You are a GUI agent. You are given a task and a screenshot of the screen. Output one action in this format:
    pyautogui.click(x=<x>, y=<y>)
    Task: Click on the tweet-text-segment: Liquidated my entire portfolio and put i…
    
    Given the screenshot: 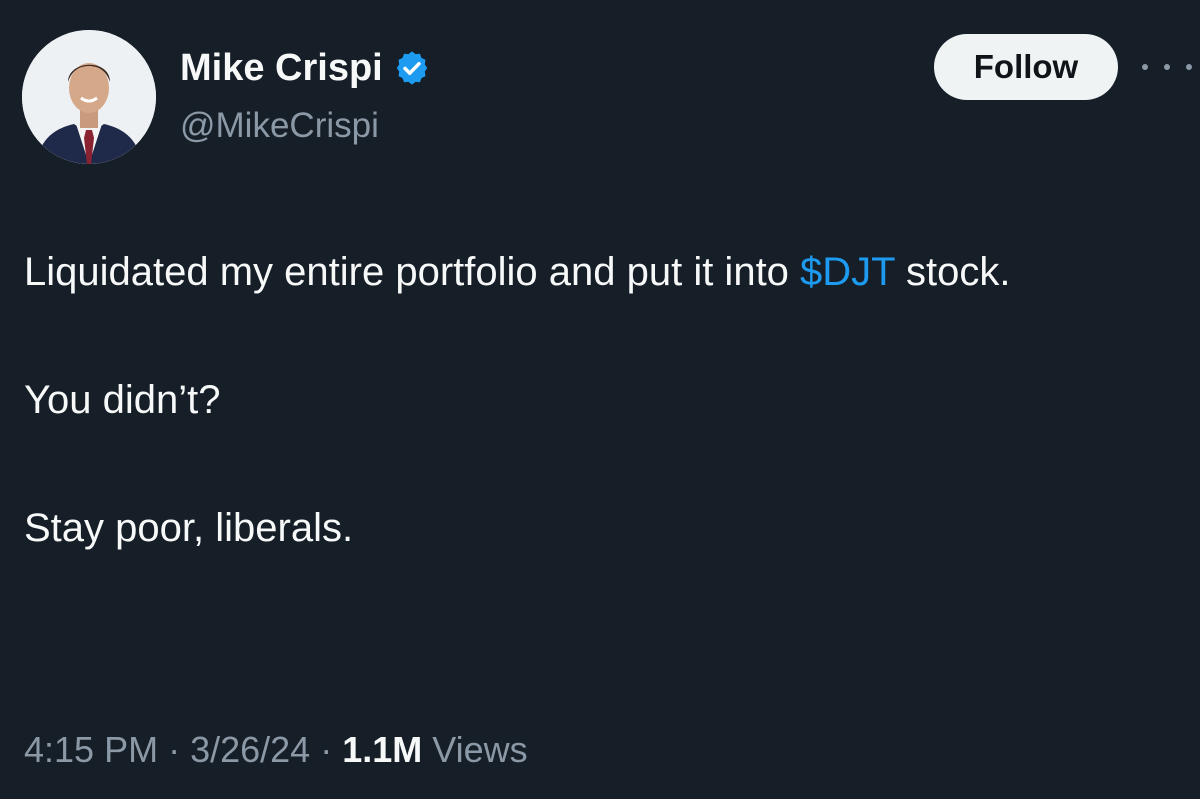 What is the action you would take?
    pyautogui.click(x=412, y=272)
    